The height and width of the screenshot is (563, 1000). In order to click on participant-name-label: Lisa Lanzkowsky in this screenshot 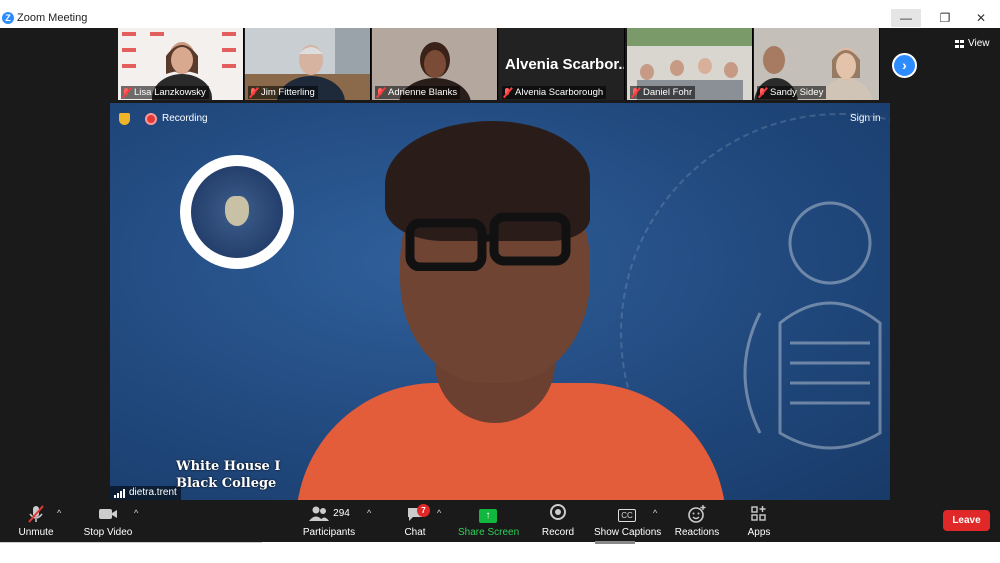, I will do `click(165, 92)`.